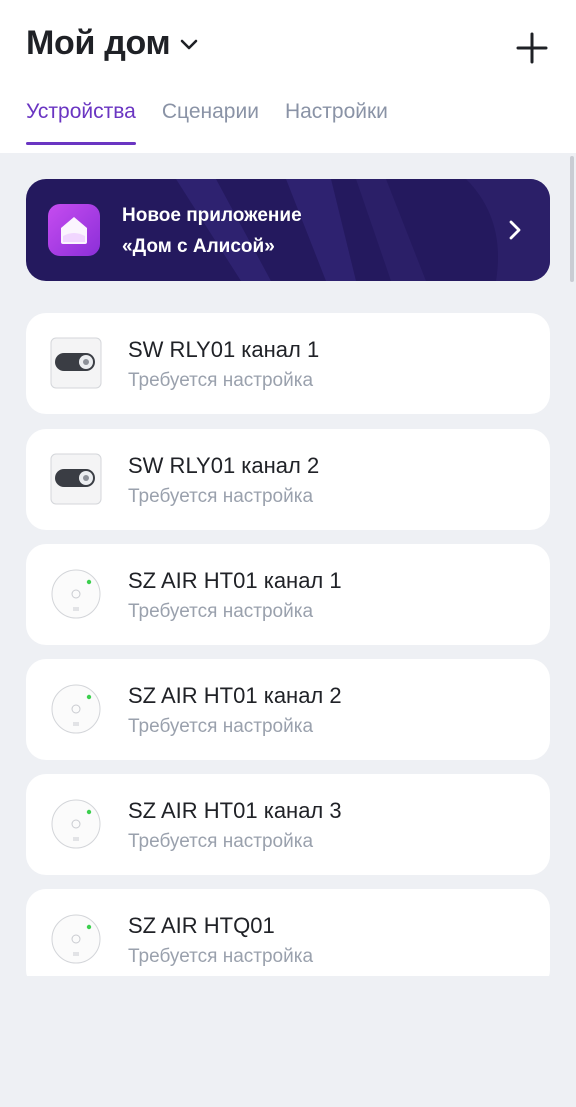 The width and height of the screenshot is (576, 1107). I want to click on plus-icon, so click(532, 48).